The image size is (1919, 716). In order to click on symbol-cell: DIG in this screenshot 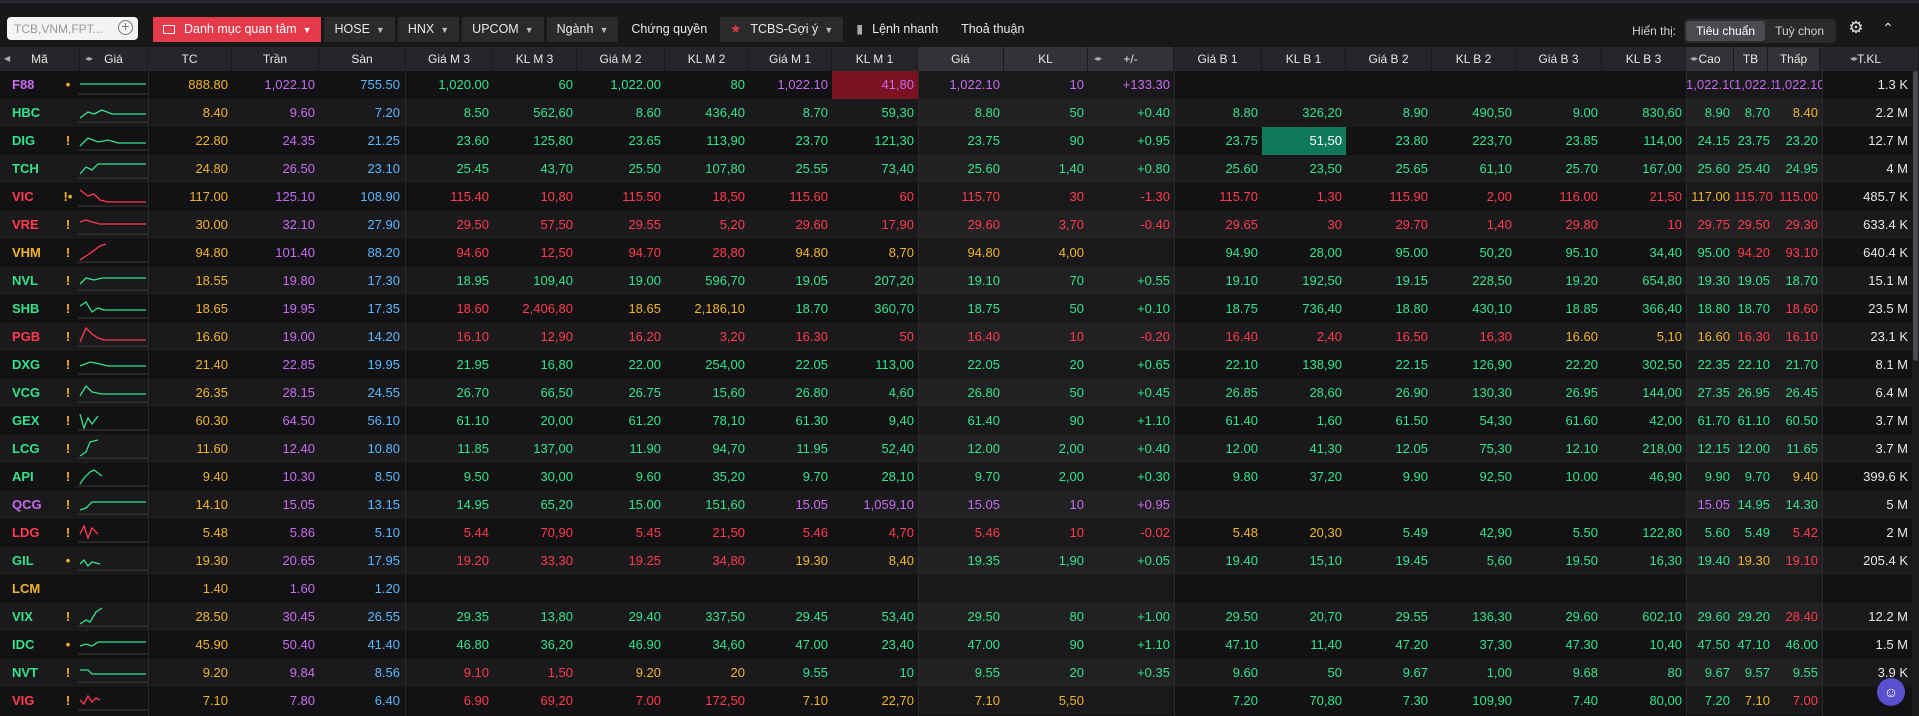, I will do `click(30, 141)`.